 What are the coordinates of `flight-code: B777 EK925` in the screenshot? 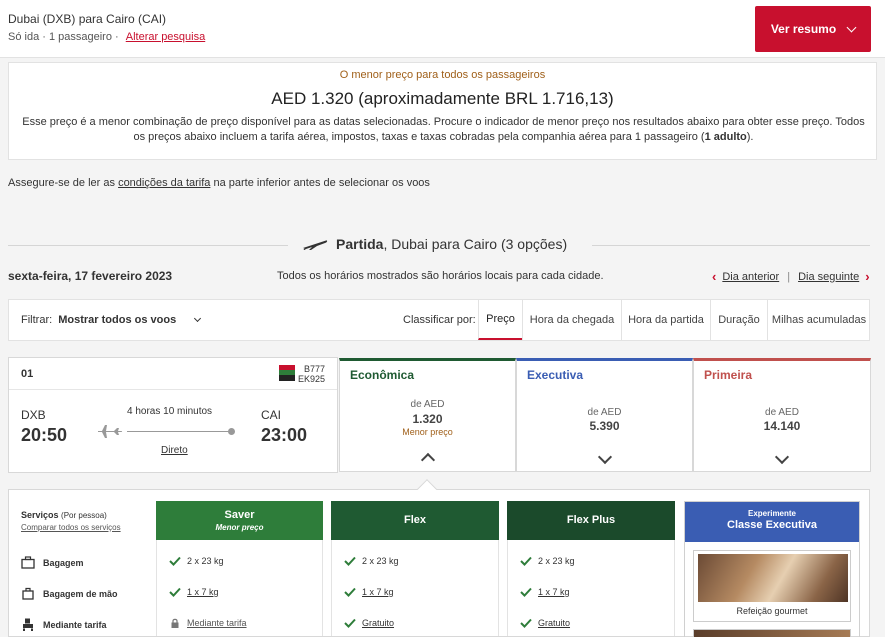 It's located at (311, 374).